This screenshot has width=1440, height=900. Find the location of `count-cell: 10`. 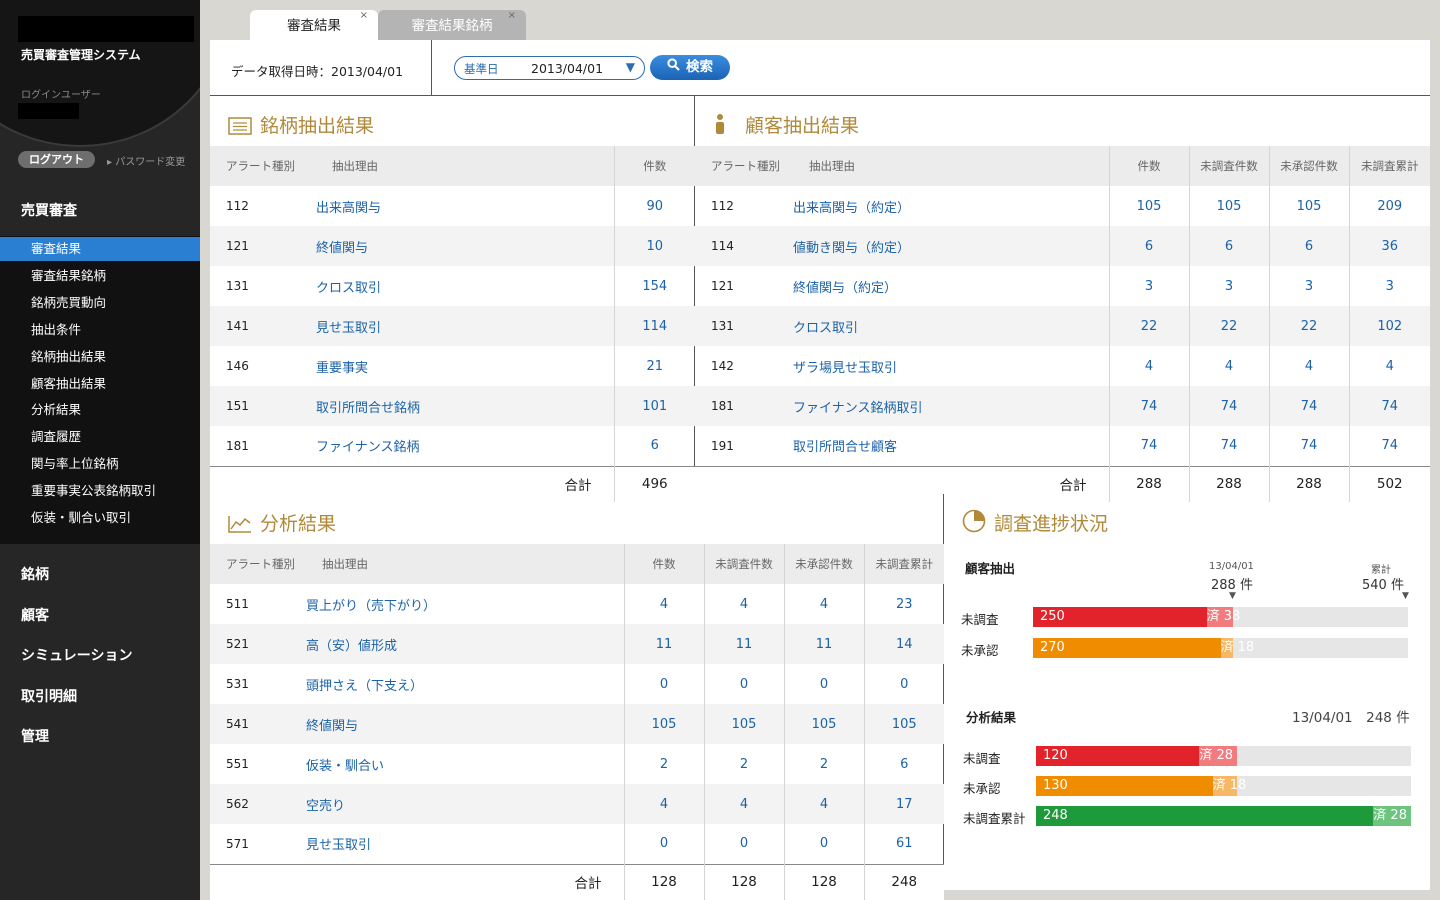

count-cell: 10 is located at coordinates (654, 246).